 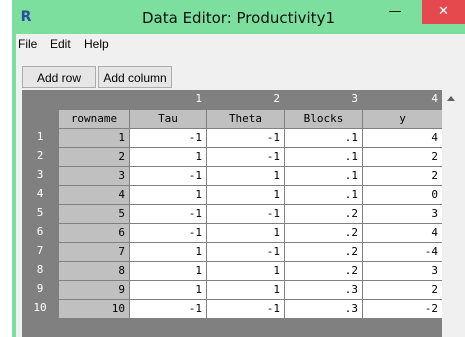 What do you see at coordinates (395, 12) in the screenshot?
I see `minimize-button: —` at bounding box center [395, 12].